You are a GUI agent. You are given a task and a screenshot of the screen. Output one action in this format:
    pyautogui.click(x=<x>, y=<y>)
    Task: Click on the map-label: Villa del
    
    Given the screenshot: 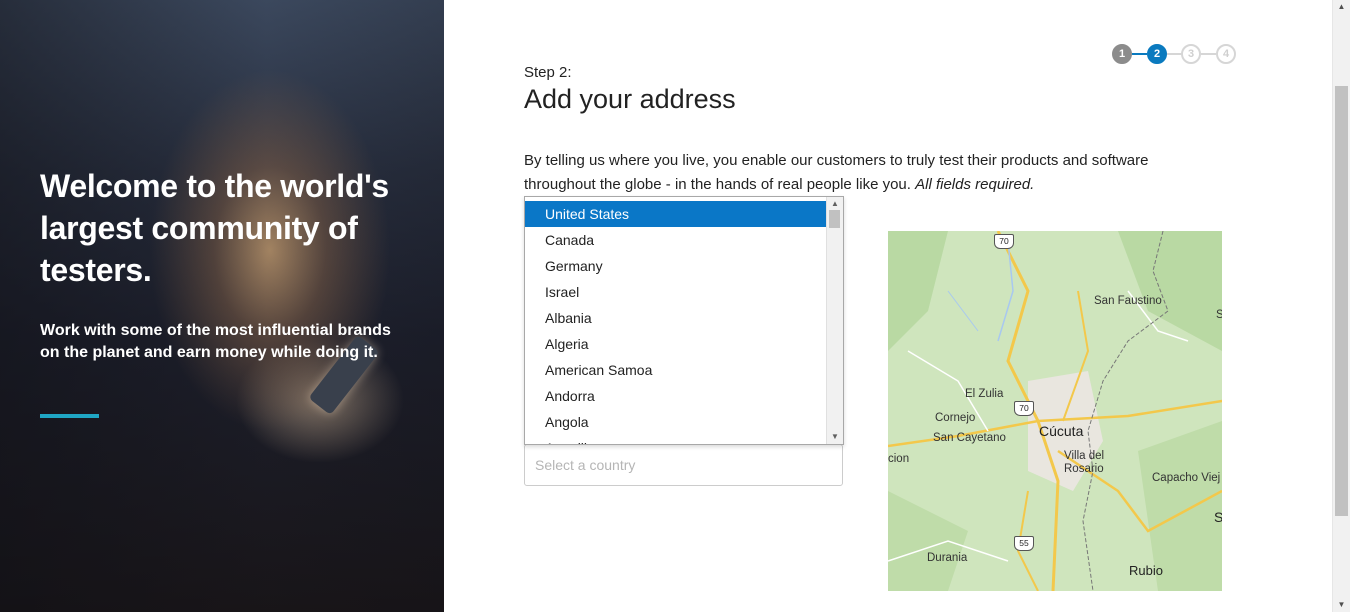 What is the action you would take?
    pyautogui.click(x=1084, y=456)
    